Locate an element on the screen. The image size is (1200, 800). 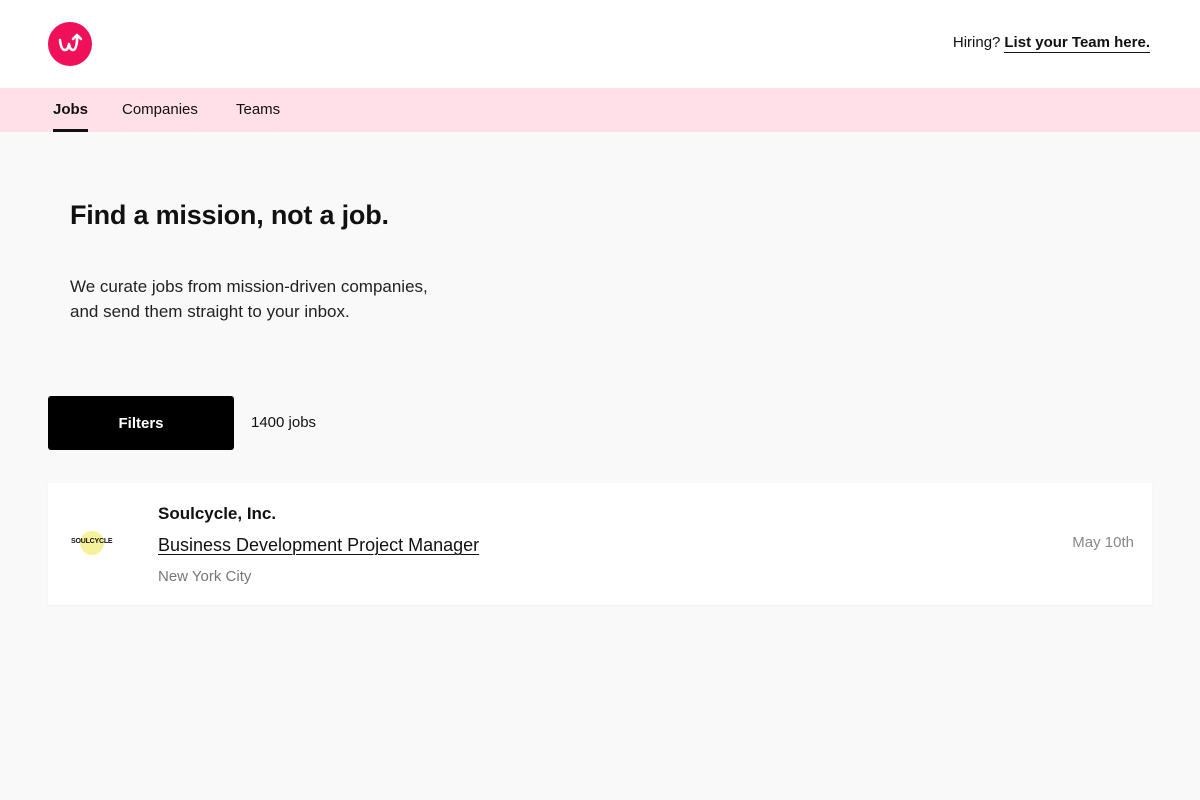
logo-wordmark: SOULCYCLE is located at coordinates (92, 541).